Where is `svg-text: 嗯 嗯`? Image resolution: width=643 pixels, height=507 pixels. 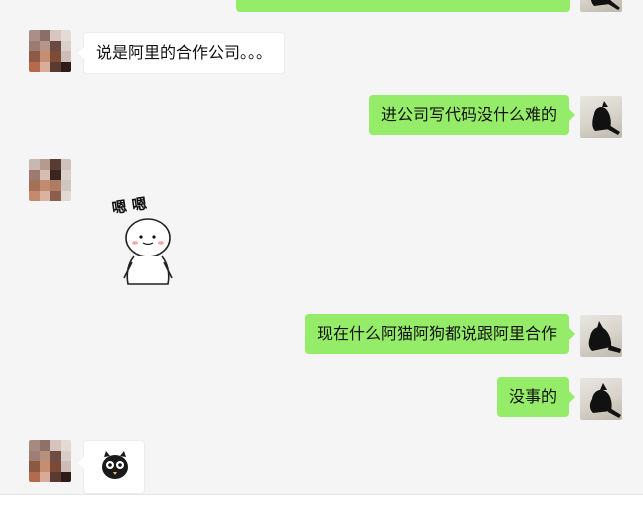 svg-text: 嗯 嗯 is located at coordinates (129, 206).